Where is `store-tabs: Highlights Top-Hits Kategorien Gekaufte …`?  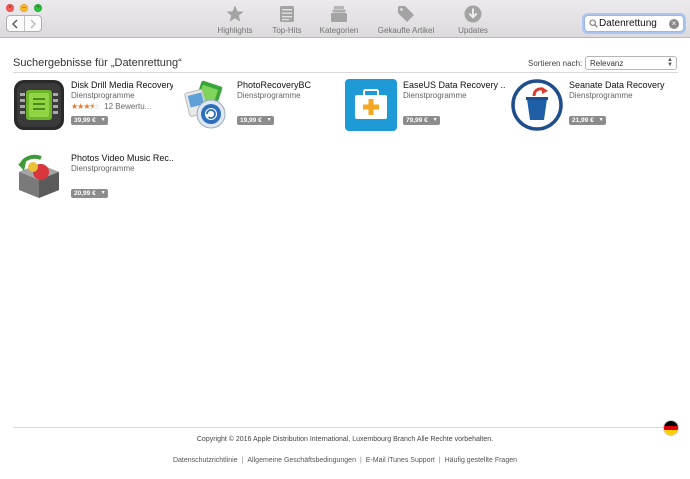
store-tabs: Highlights Top-Hits Kategorien Gekaufte … is located at coordinates (355, 19).